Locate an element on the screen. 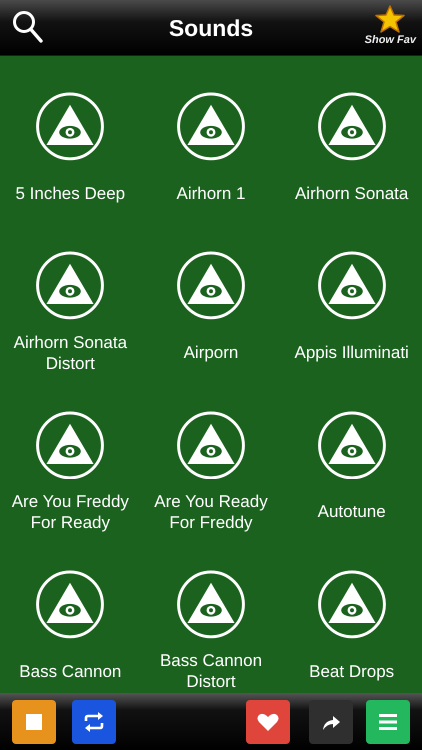  repeat-button is located at coordinates (94, 722).